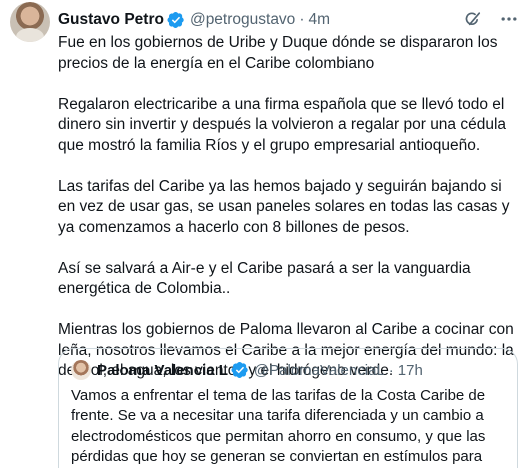 The width and height of the screenshot is (532, 468). What do you see at coordinates (319, 370) in the screenshot?
I see `quoted-author-handle: @PalomaValenciaL` at bounding box center [319, 370].